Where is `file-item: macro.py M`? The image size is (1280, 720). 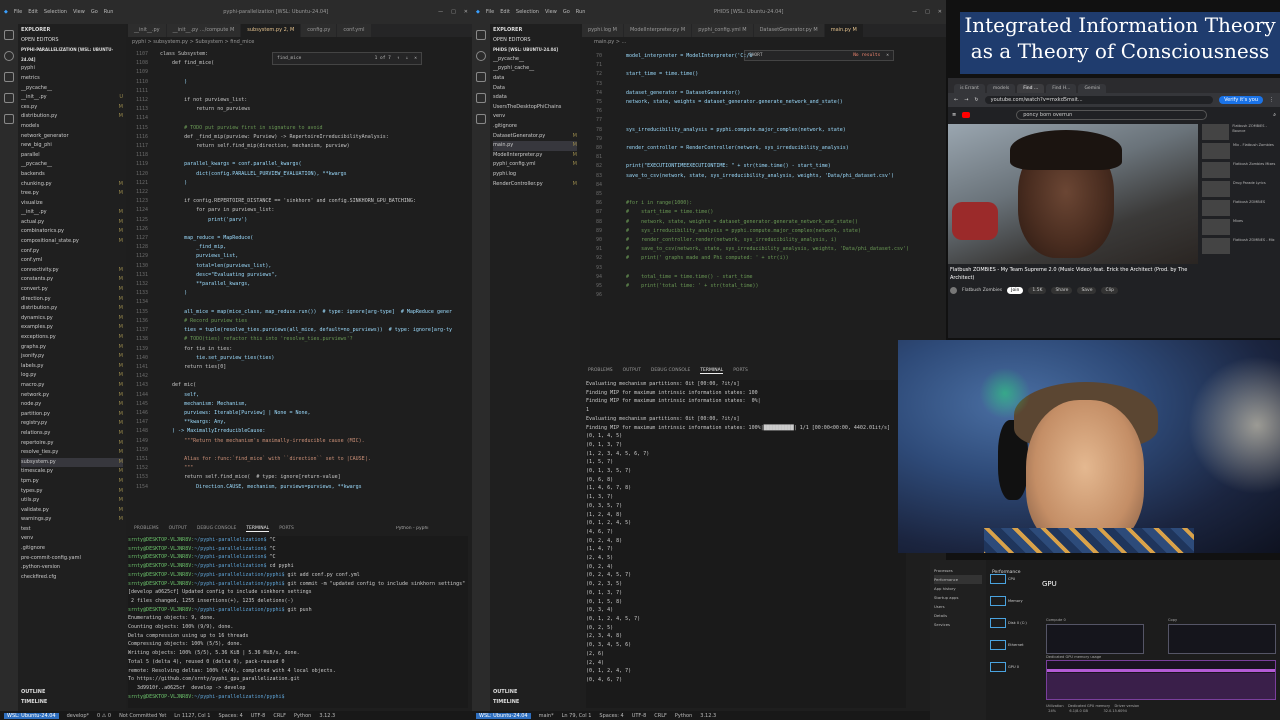
file-item: macro.py M is located at coordinates (72, 386).